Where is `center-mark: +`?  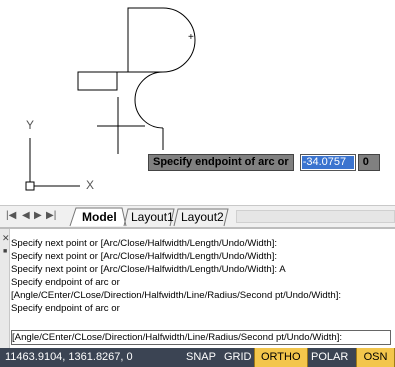
center-mark: + is located at coordinates (191, 37).